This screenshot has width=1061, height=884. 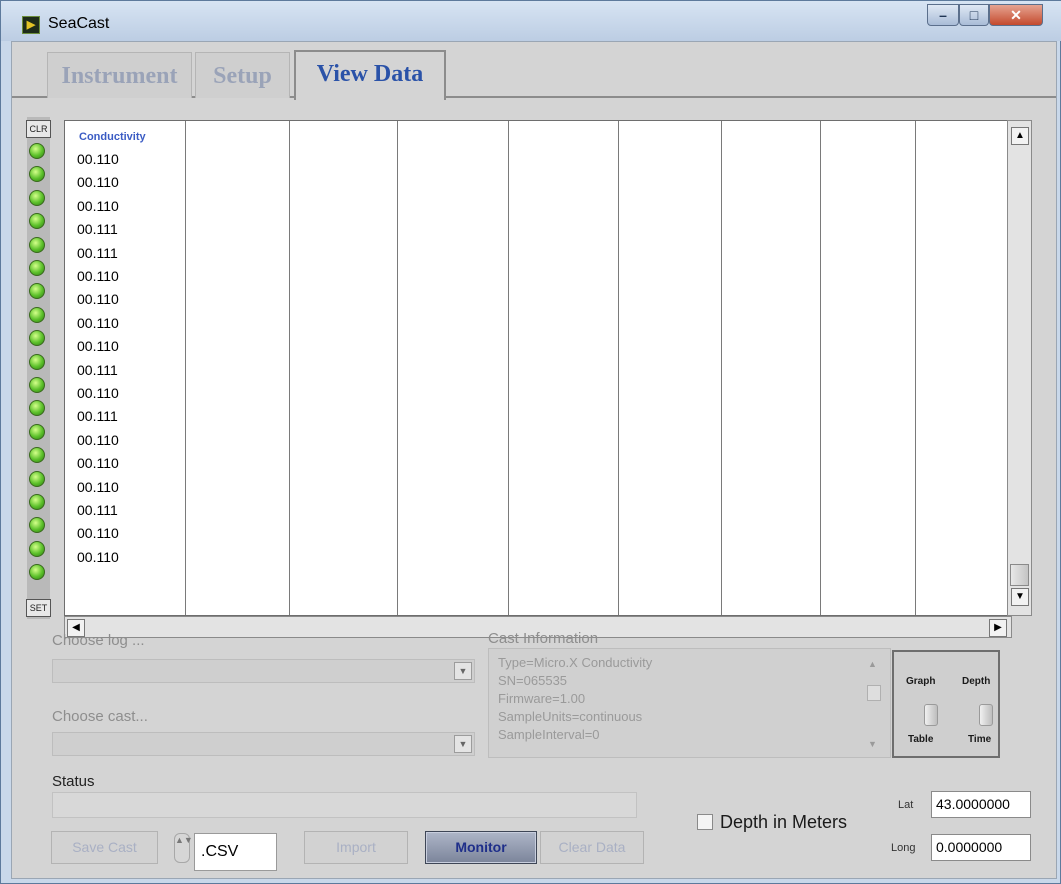 What do you see at coordinates (263, 671) in the screenshot?
I see `choose-log-dropdown: ▼` at bounding box center [263, 671].